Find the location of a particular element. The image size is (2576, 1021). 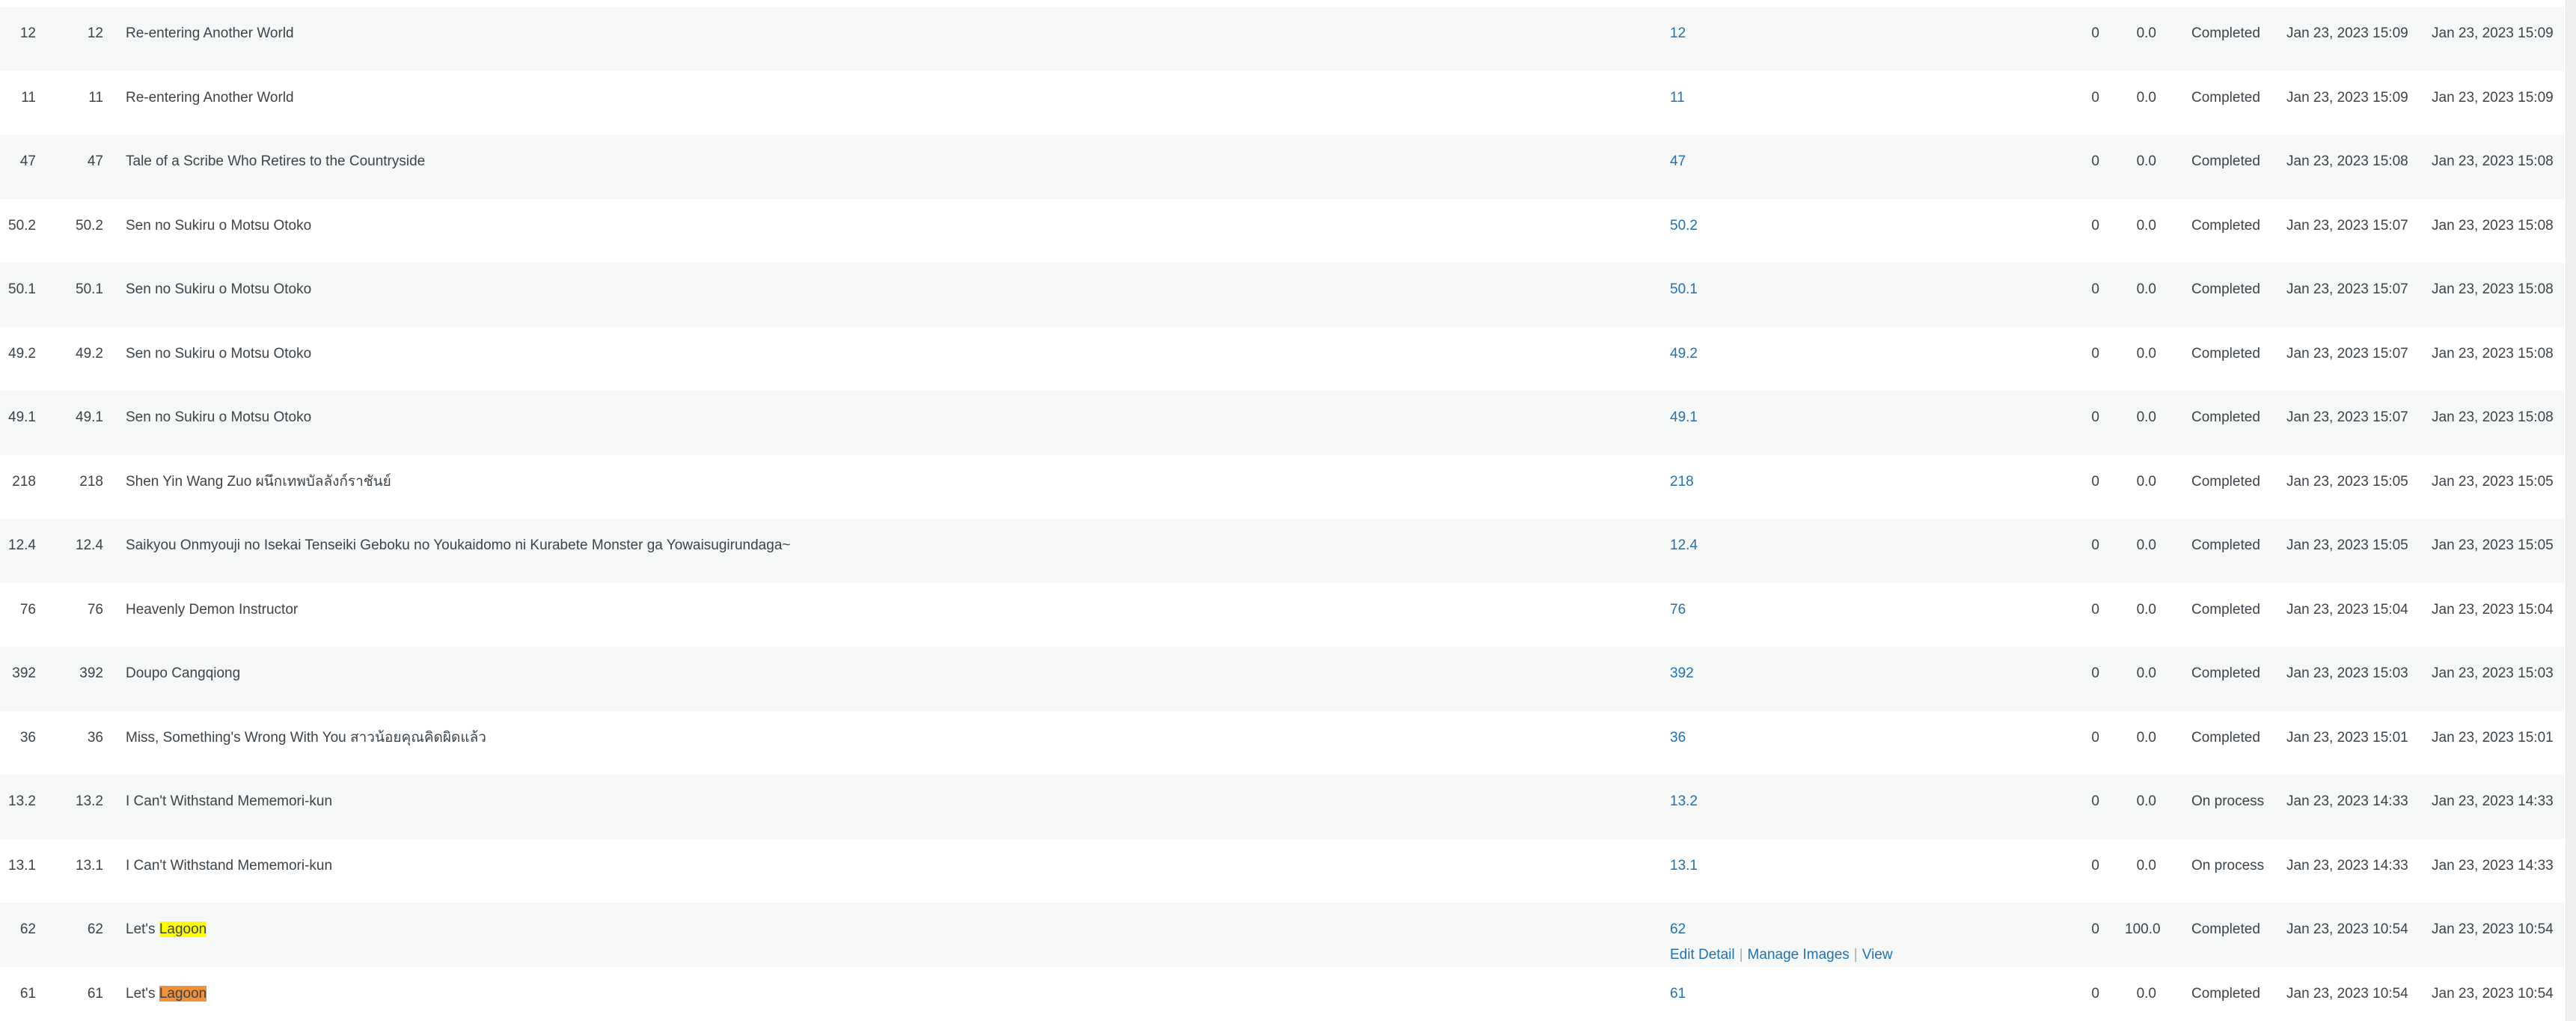

created-date: Jan 23, 2023 15:04 is located at coordinates (2347, 609).